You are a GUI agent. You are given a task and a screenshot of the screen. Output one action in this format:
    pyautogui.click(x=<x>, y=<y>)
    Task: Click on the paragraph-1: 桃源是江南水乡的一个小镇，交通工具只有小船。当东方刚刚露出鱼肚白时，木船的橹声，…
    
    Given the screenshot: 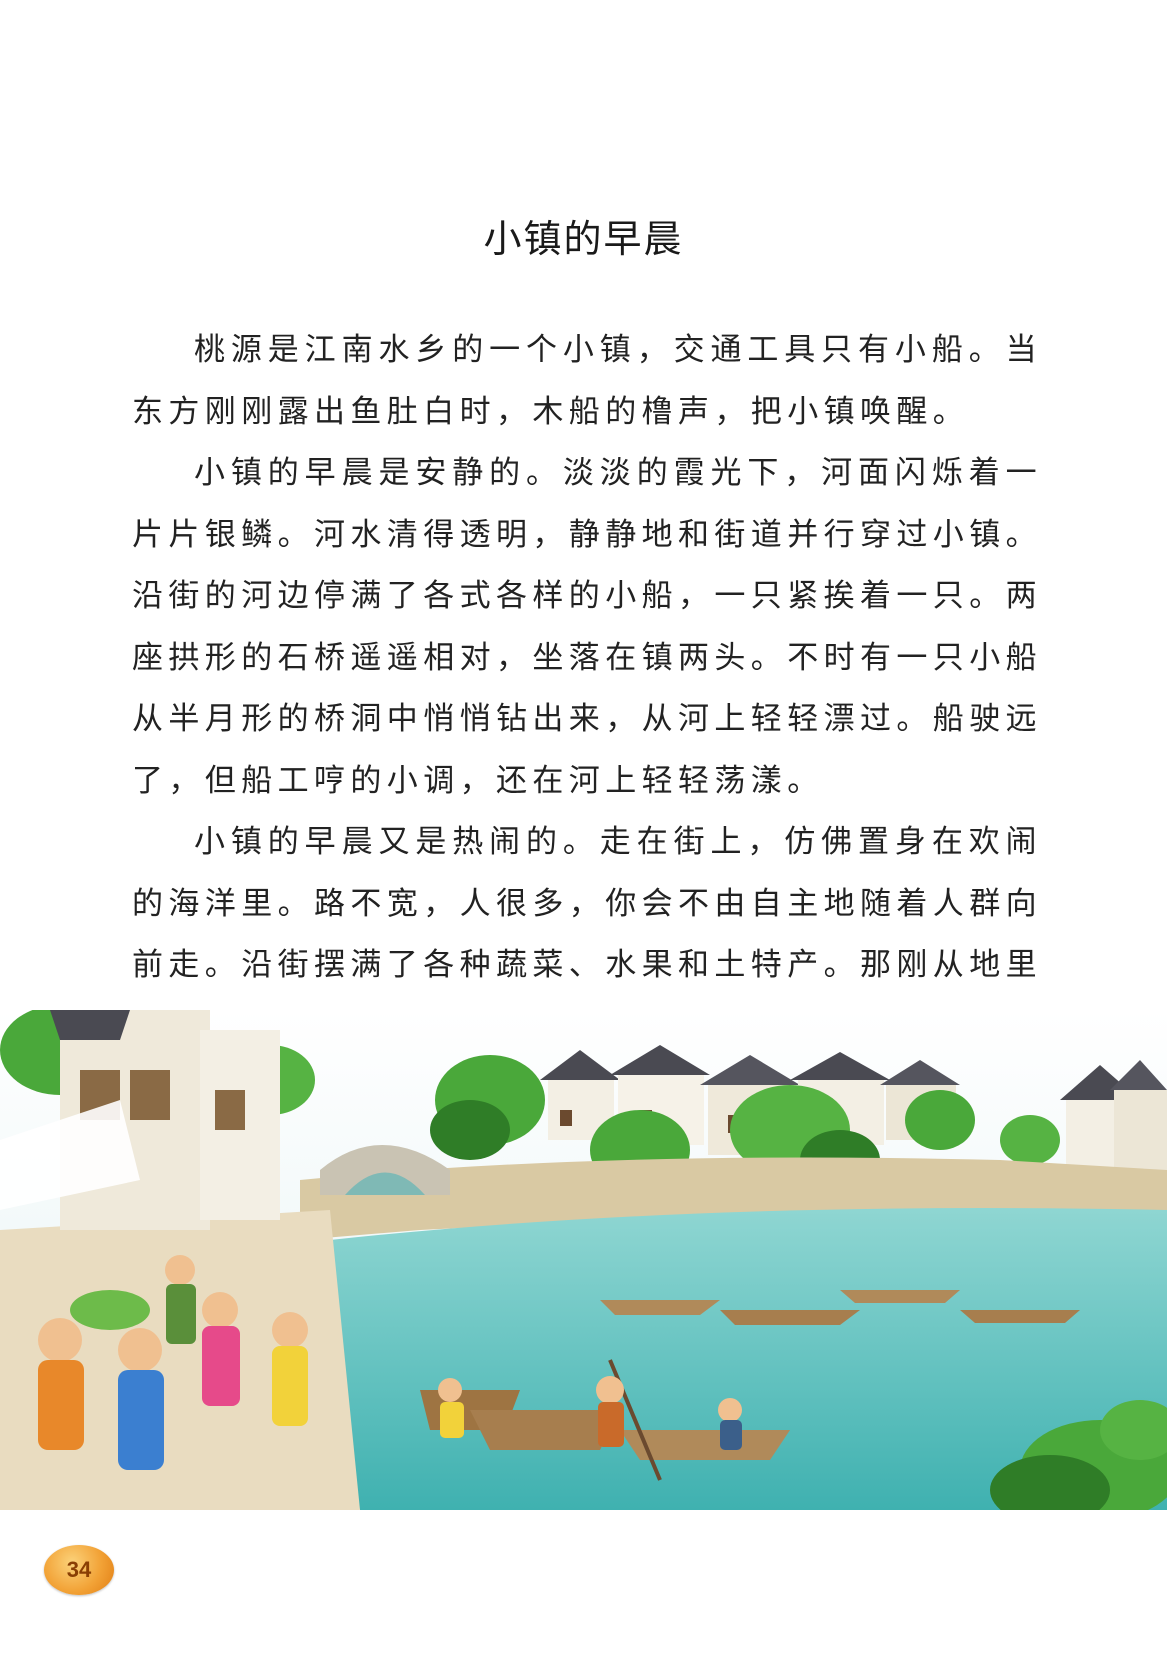 What is the action you would take?
    pyautogui.click(x=587, y=381)
    